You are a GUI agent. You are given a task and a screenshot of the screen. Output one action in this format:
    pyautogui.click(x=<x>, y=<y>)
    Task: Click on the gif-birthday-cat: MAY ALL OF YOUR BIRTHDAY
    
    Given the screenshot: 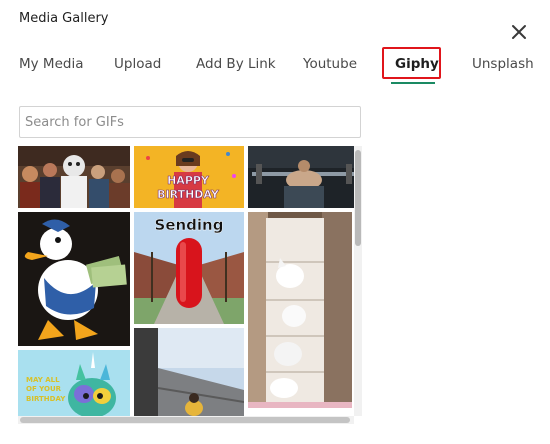 What is the action you would take?
    pyautogui.click(x=74, y=385)
    